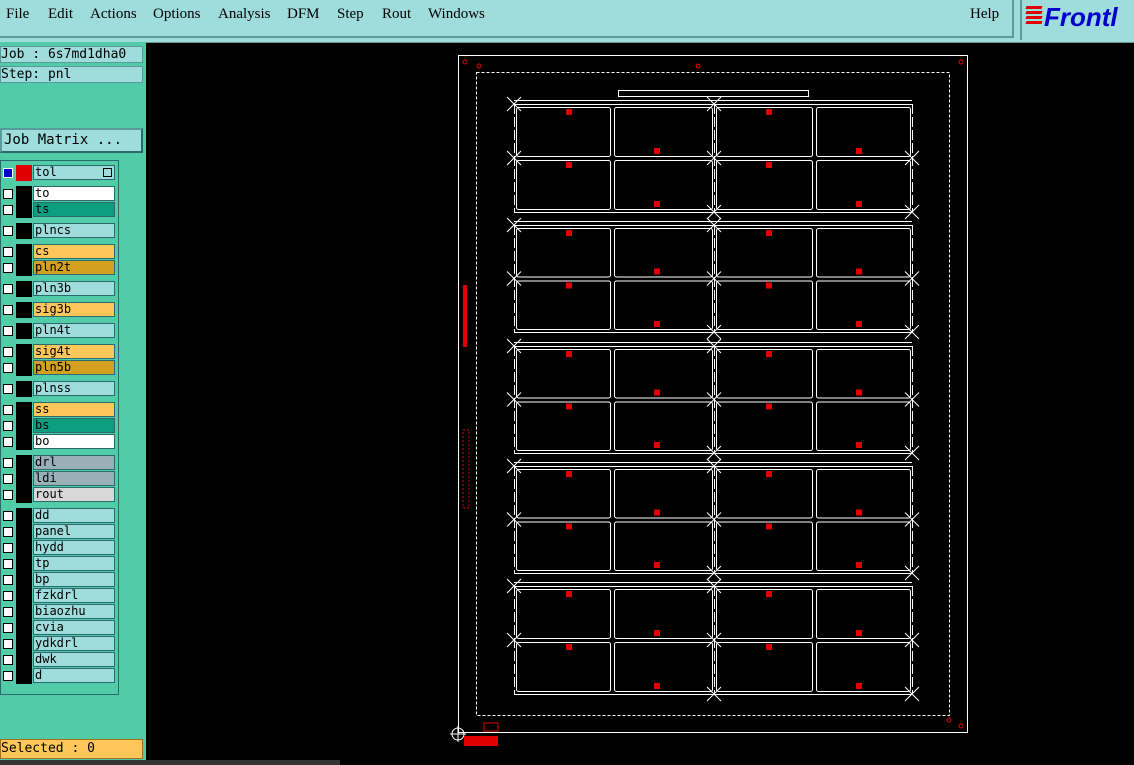 The height and width of the screenshot is (765, 1134). I want to click on layer-name: bp, so click(74, 579).